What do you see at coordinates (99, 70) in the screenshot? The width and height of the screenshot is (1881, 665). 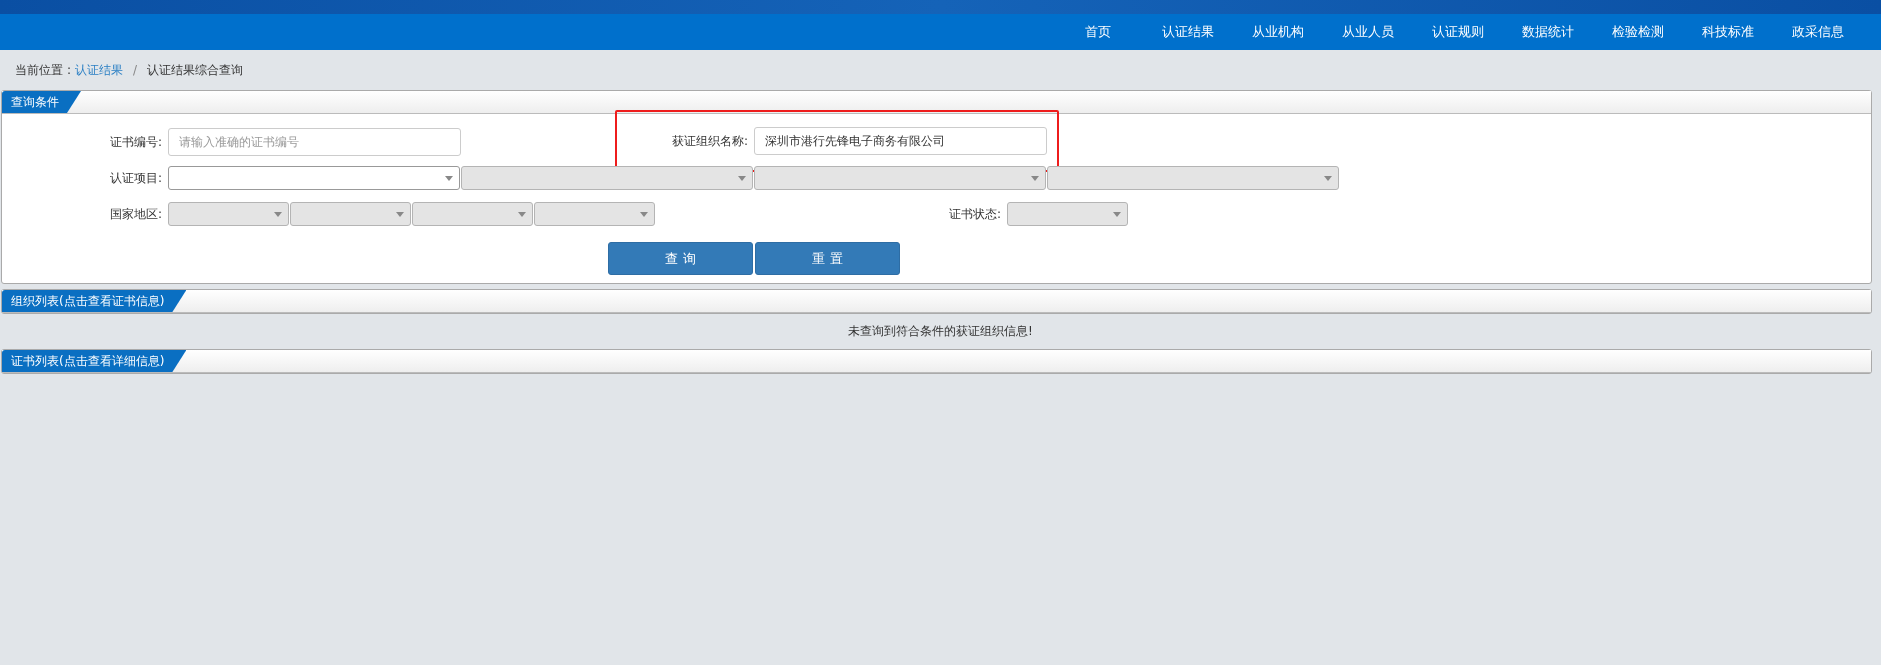 I see `breadcrumb-link: 认证结果` at bounding box center [99, 70].